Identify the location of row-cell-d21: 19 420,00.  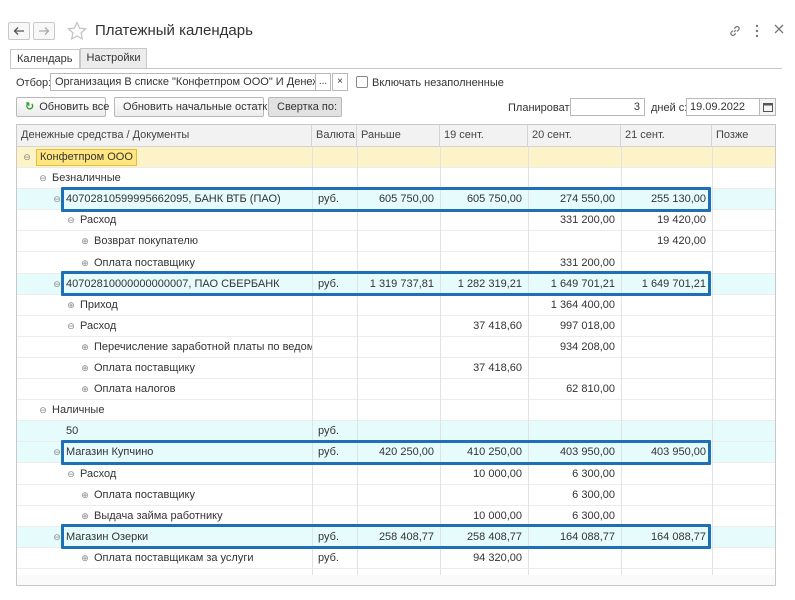
(681, 220).